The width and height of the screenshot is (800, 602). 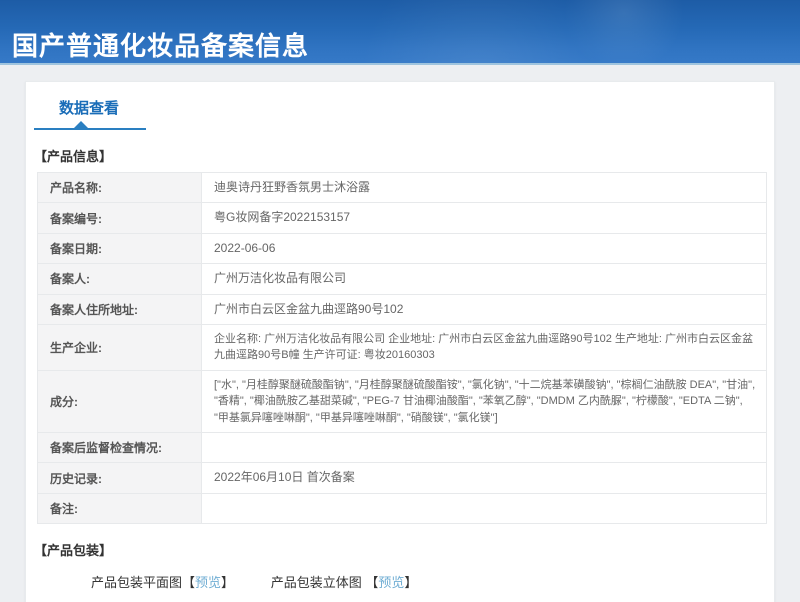 What do you see at coordinates (137, 582) in the screenshot?
I see `packaging-flat-label: 产品包装平面图` at bounding box center [137, 582].